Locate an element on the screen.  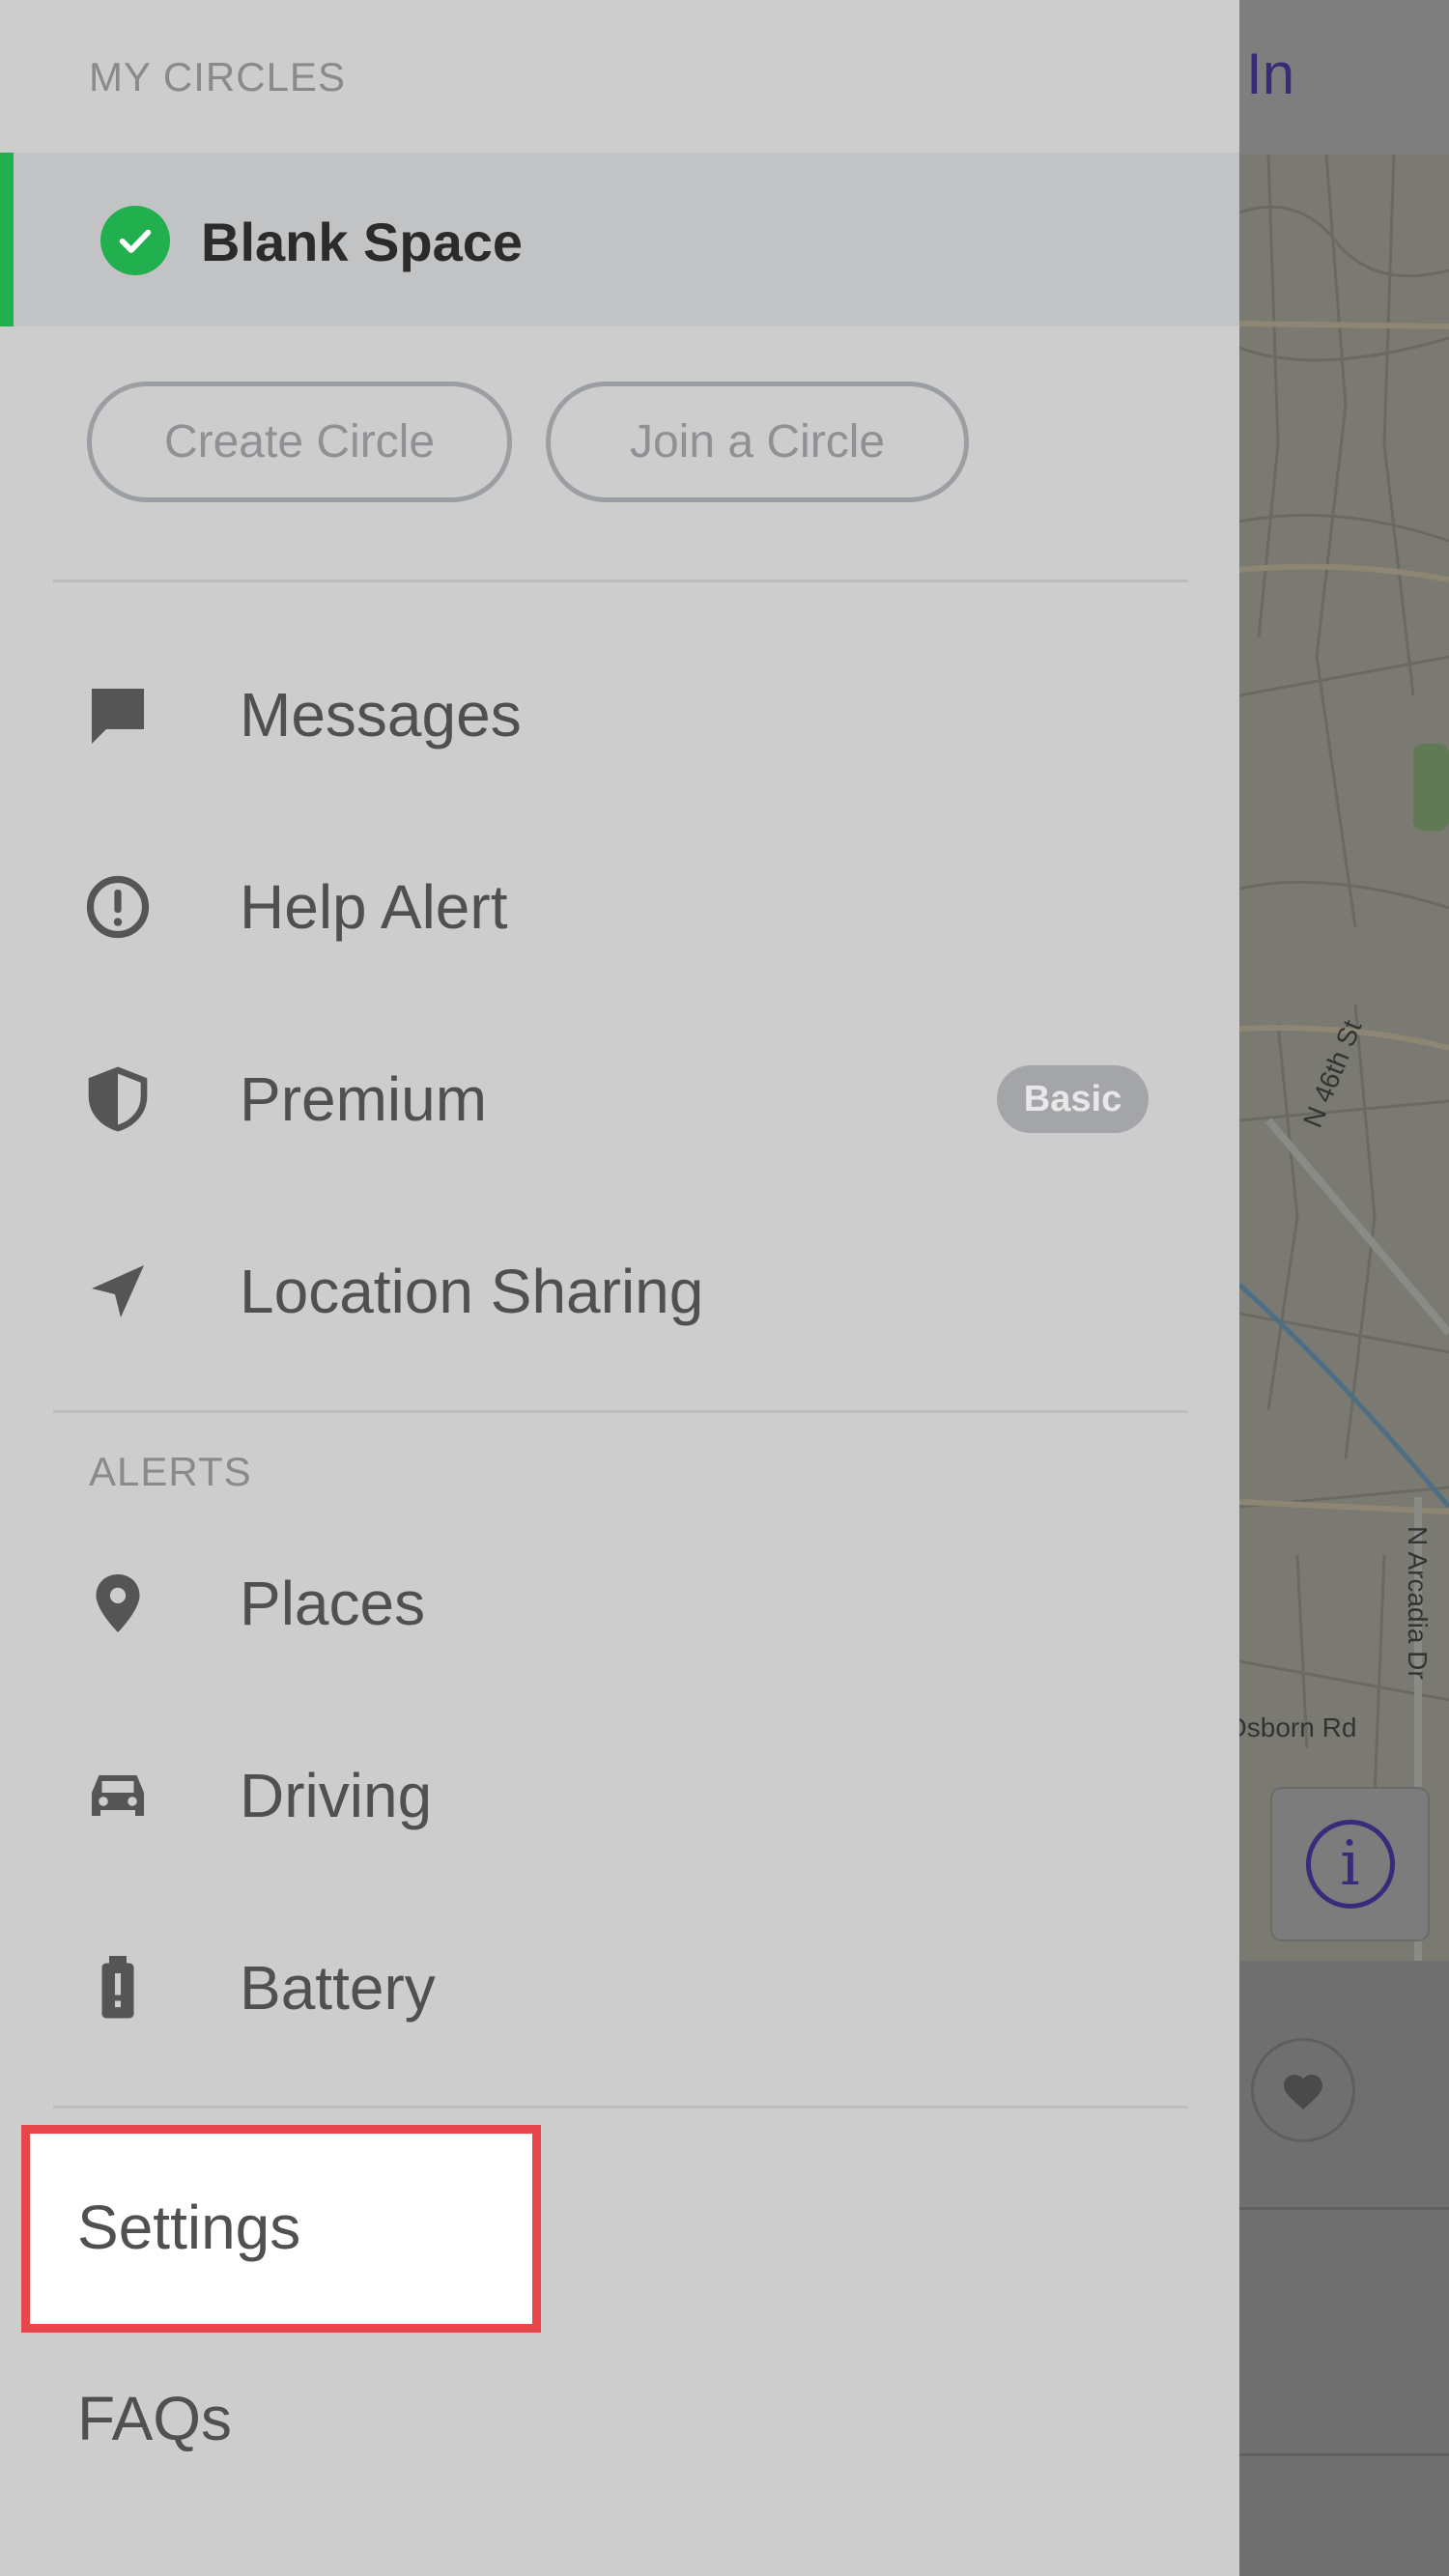
menu-label: Battery is located at coordinates (338, 1988).